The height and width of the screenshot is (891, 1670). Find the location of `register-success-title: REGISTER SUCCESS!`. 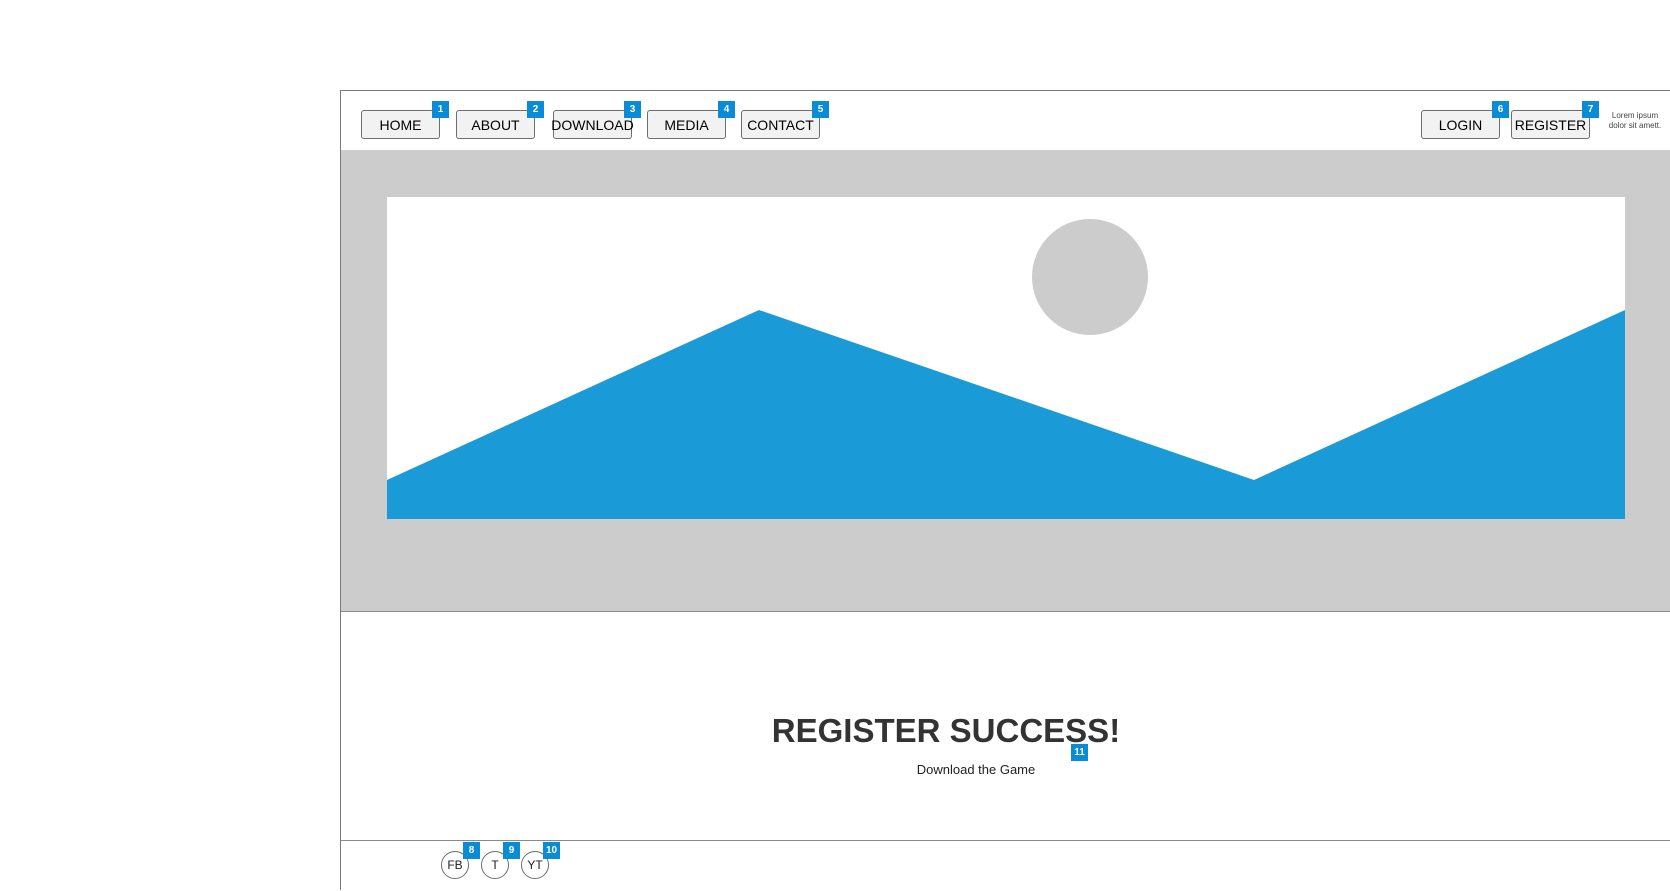

register-success-title: REGISTER SUCCESS! is located at coordinates (946, 730).